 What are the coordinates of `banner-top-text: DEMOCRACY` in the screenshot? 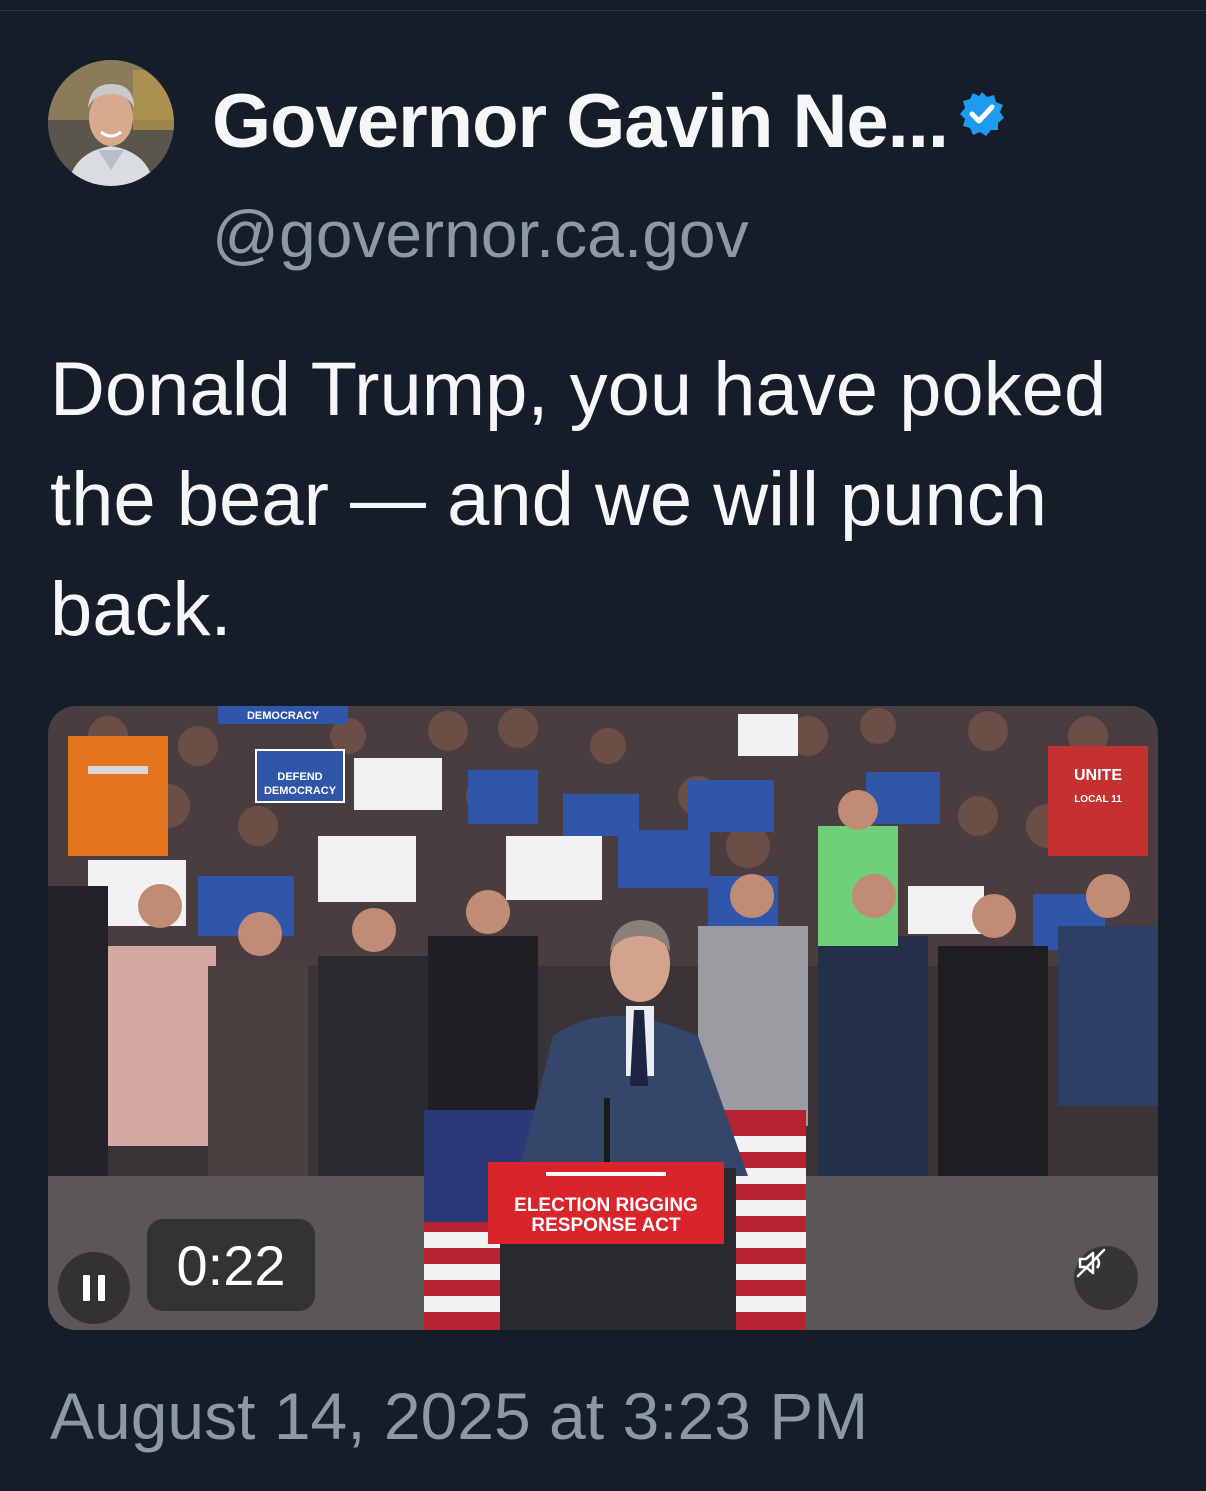 It's located at (283, 716).